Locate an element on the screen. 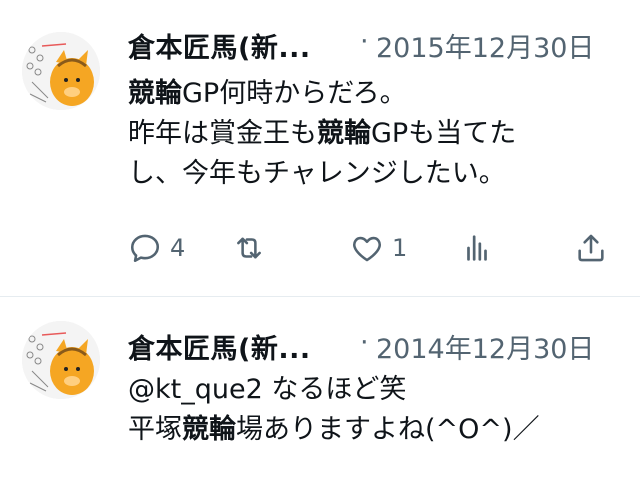 This screenshot has width=640, height=481. retweet-icon is located at coordinates (249, 248).